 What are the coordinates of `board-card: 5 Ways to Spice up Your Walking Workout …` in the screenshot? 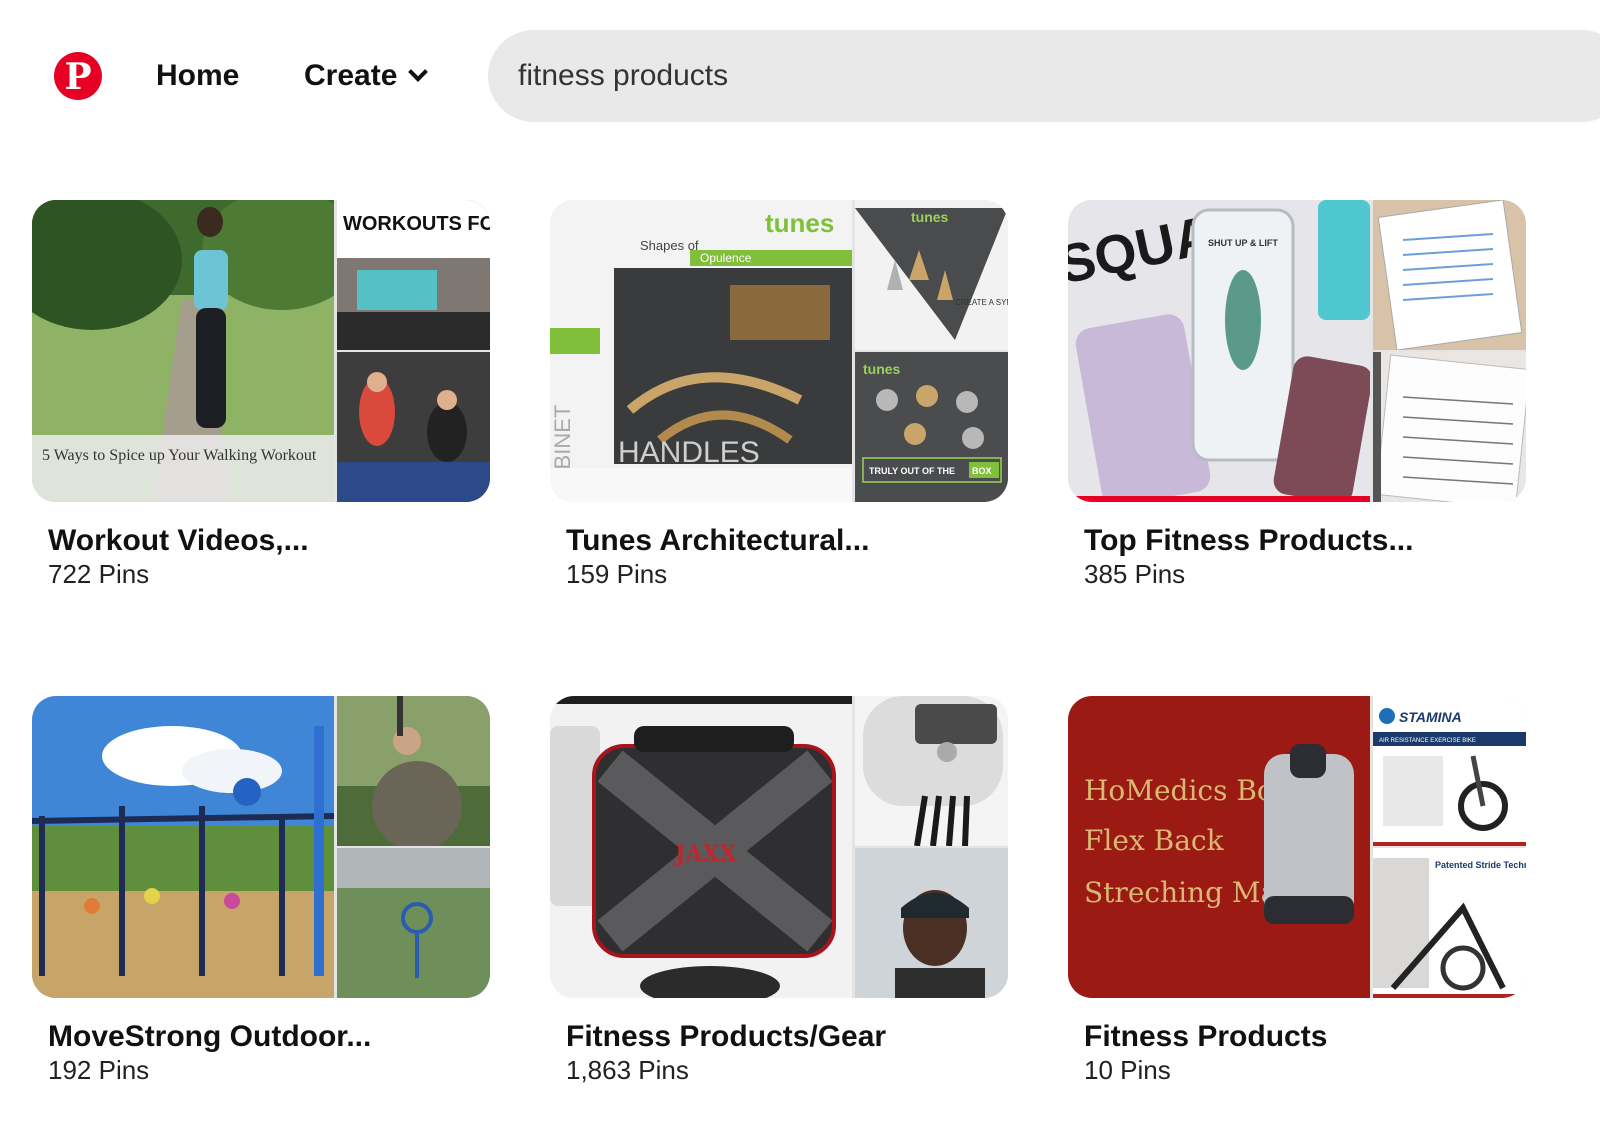 It's located at (261, 395).